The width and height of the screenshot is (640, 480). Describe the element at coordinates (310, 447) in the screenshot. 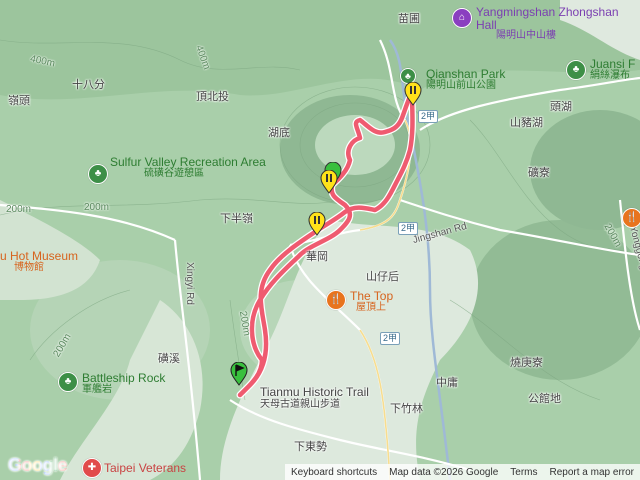

I see `place-label-xiadongshi: 下東勢` at that location.